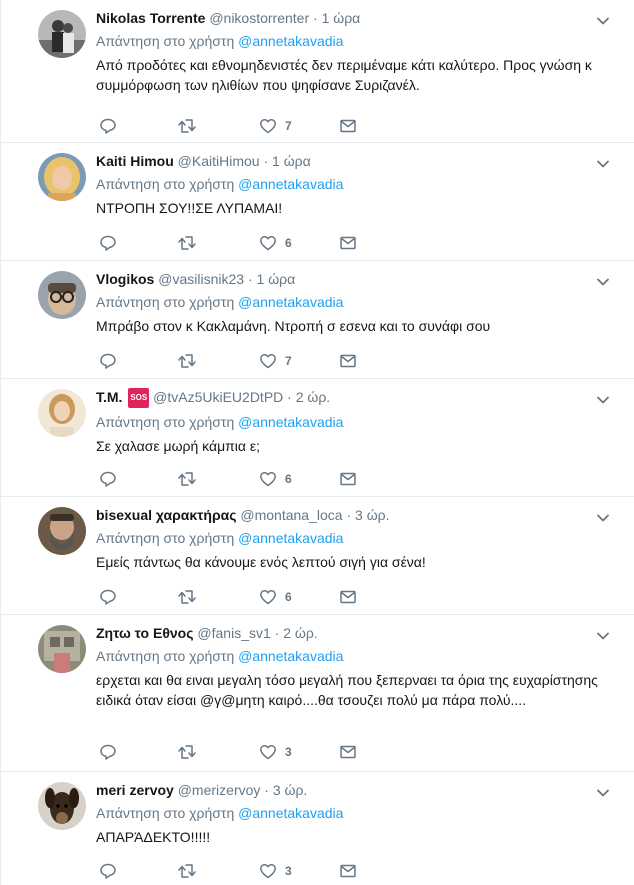 Image resolution: width=634 pixels, height=885 pixels. Describe the element at coordinates (259, 18) in the screenshot. I see `user-handle: @nikostorrenter` at that location.